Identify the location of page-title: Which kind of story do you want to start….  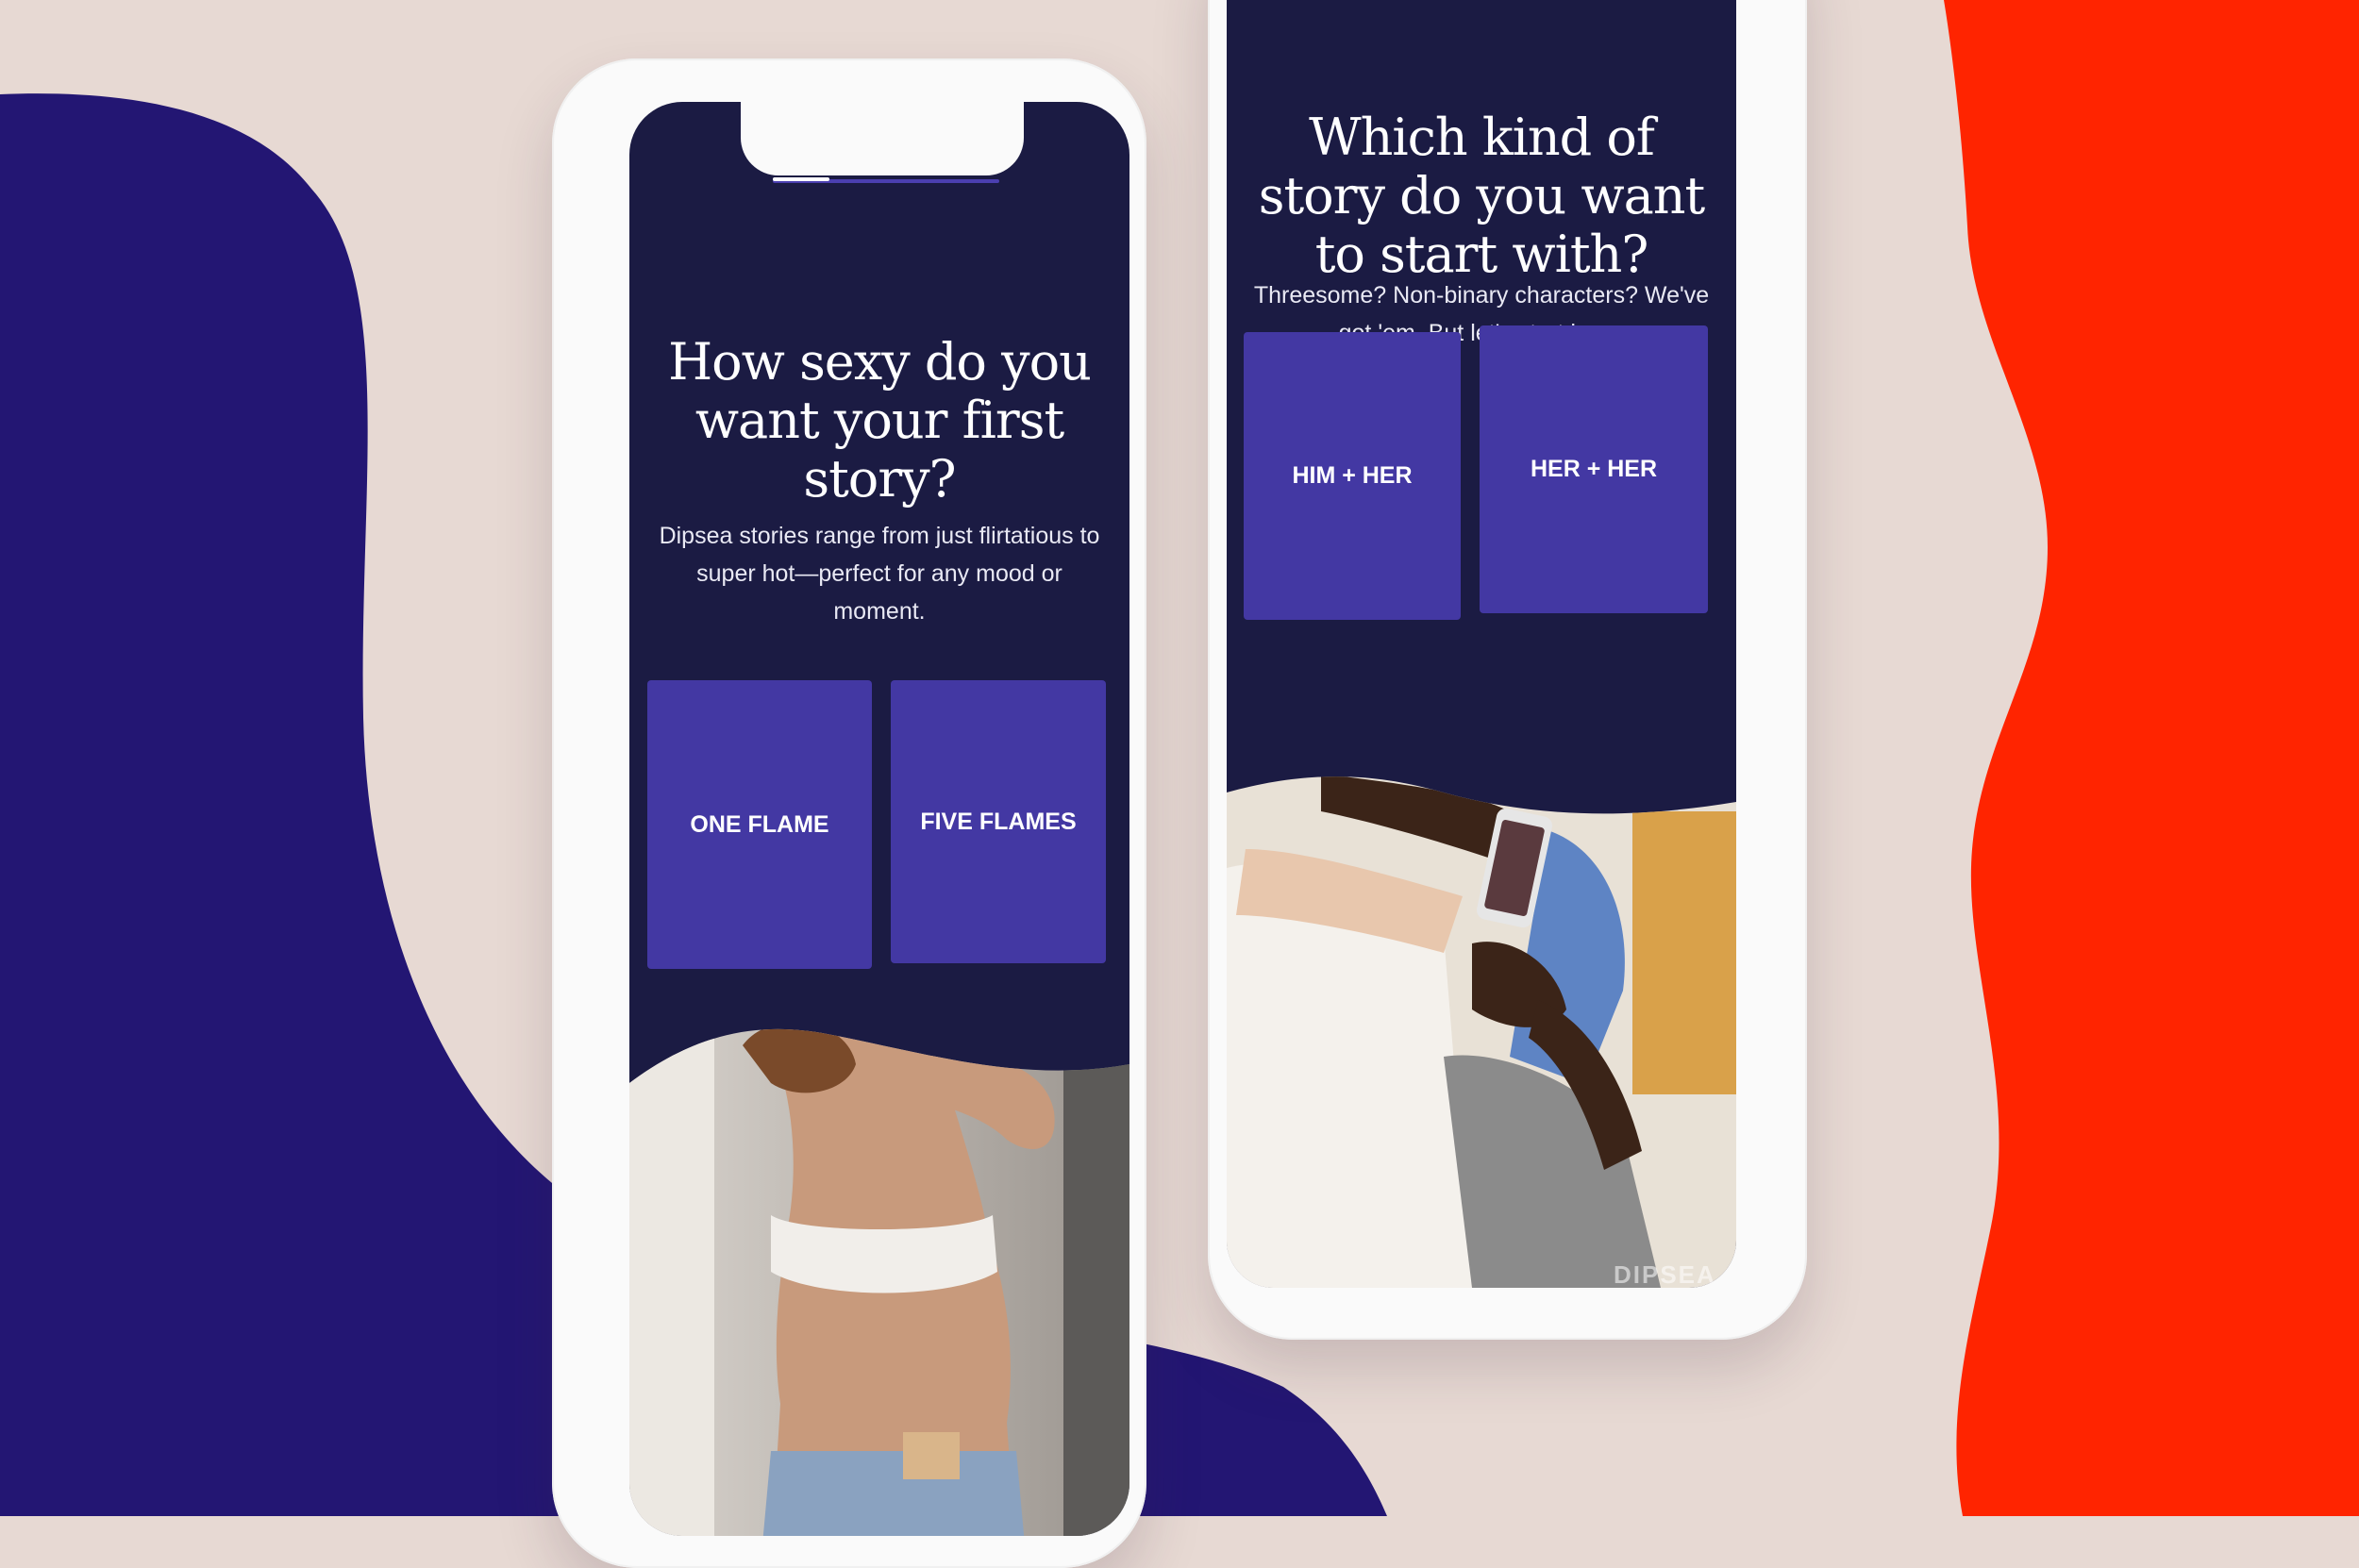
(1482, 196).